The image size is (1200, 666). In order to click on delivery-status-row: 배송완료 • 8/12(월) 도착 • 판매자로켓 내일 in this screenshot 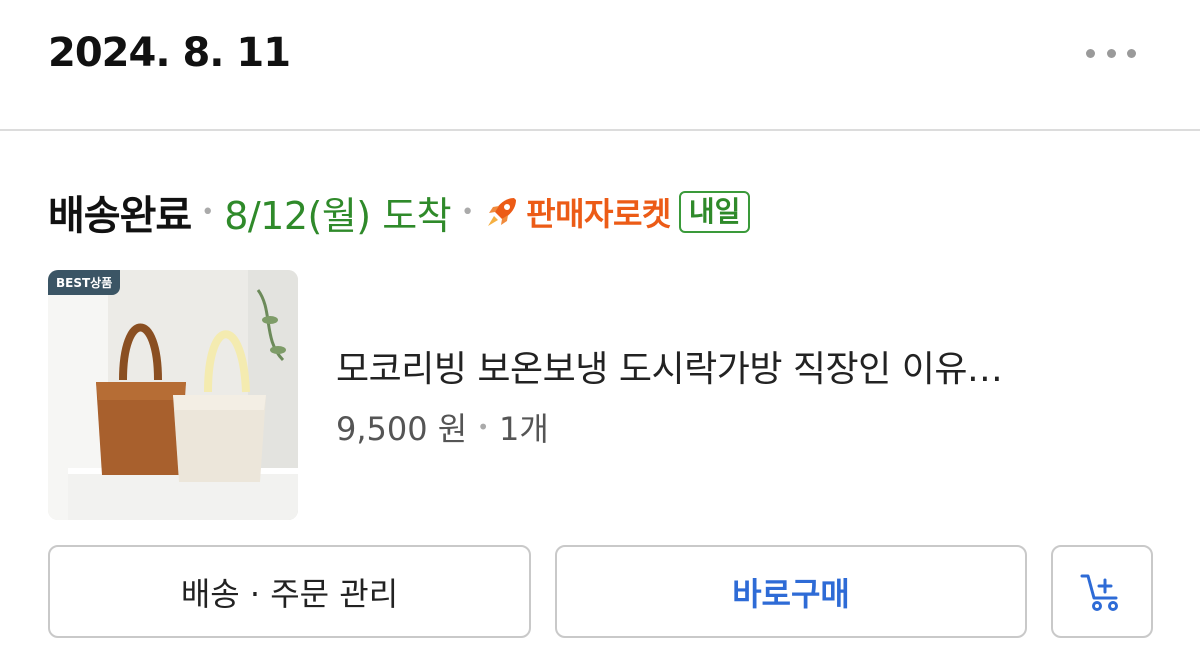, I will do `click(399, 212)`.